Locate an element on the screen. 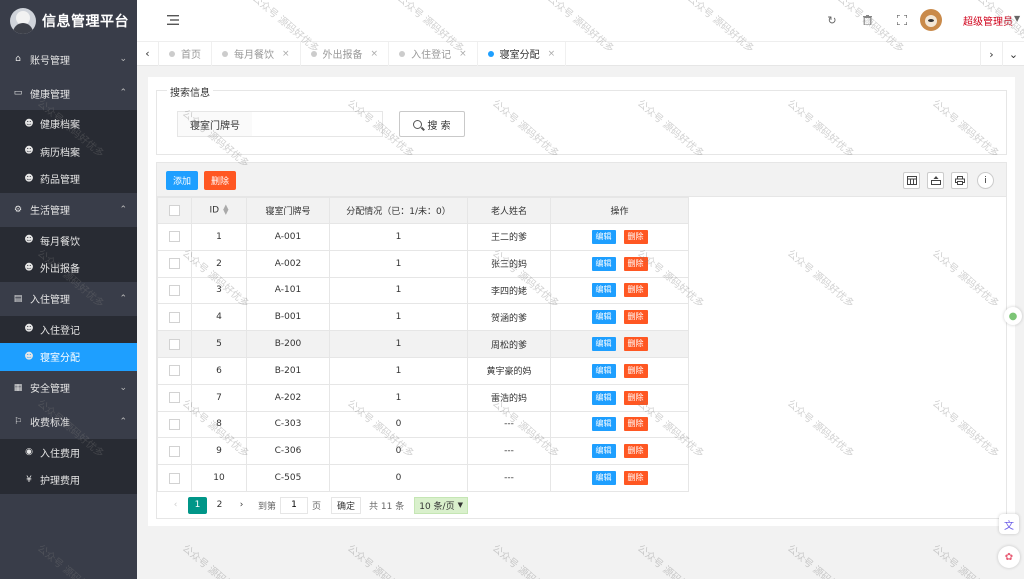 The width and height of the screenshot is (1024, 579). sidebar-item-1-1: ☻ 病历档案 is located at coordinates (68, 152).